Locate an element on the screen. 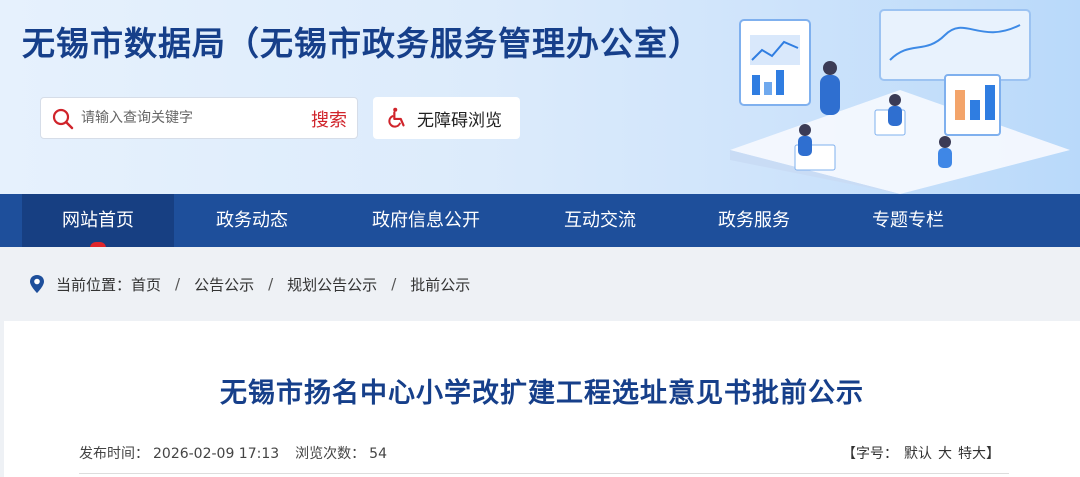 Image resolution: width=1080 pixels, height=477 pixels. nav-item-home: 网站首页 is located at coordinates (98, 221).